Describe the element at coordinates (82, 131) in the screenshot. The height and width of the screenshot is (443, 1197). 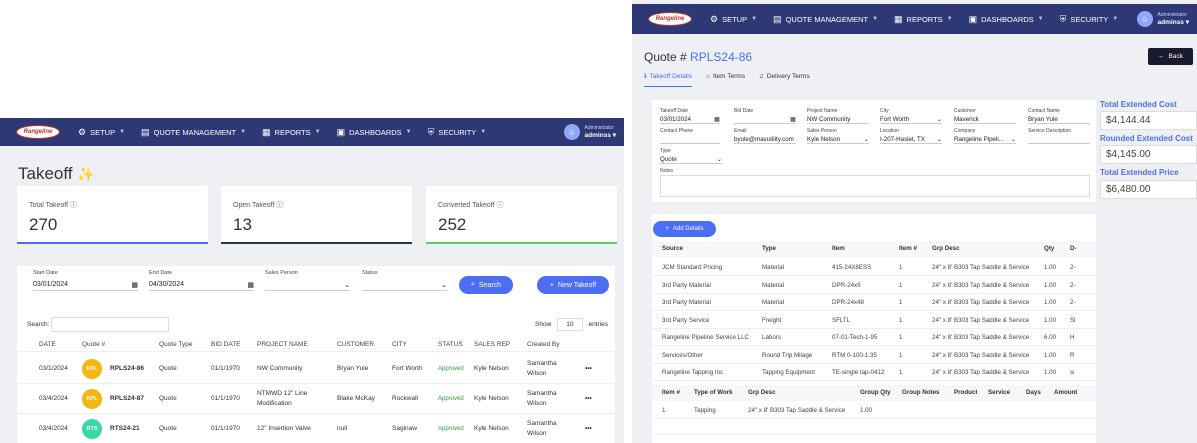
I see `gear-icon: ⚙` at that location.